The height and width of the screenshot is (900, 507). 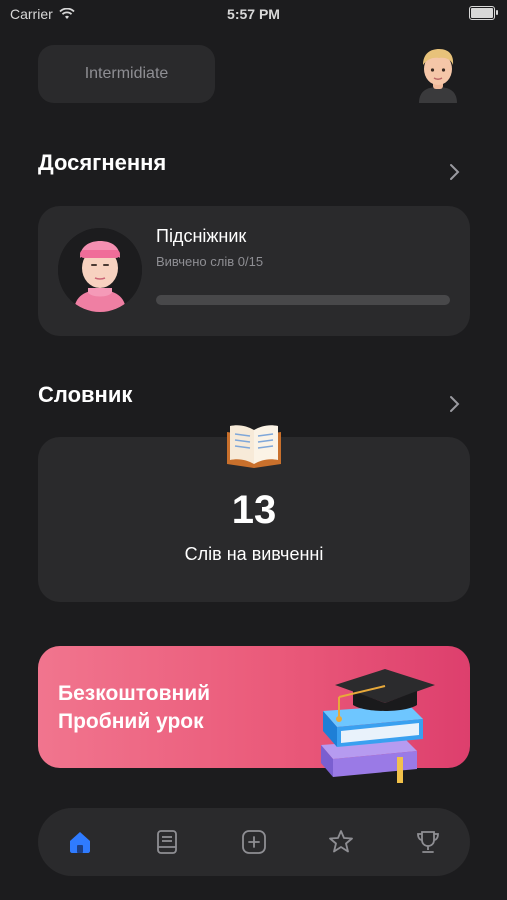 I want to click on achievement-progress-text: Вивчено слів 0/15, so click(x=210, y=261).